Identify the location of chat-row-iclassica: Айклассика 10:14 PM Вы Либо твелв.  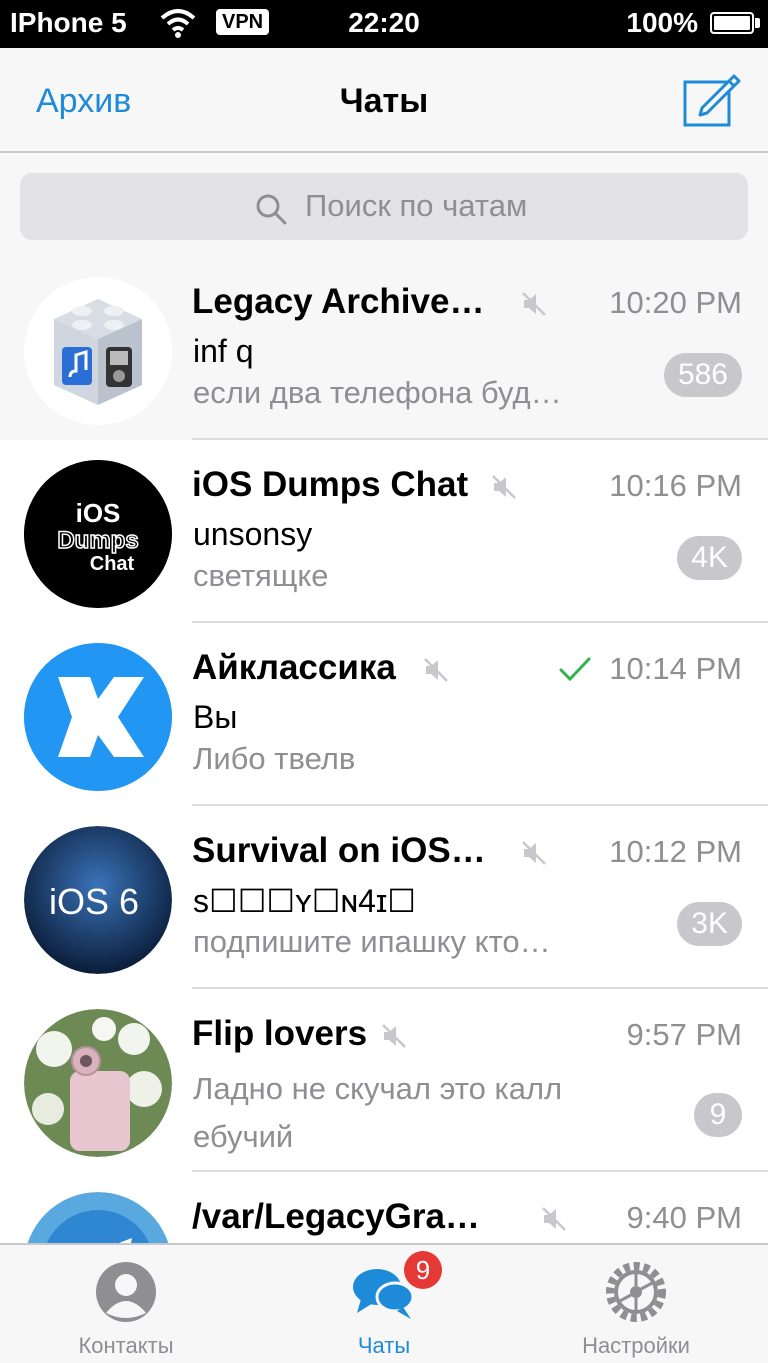
(384, 714).